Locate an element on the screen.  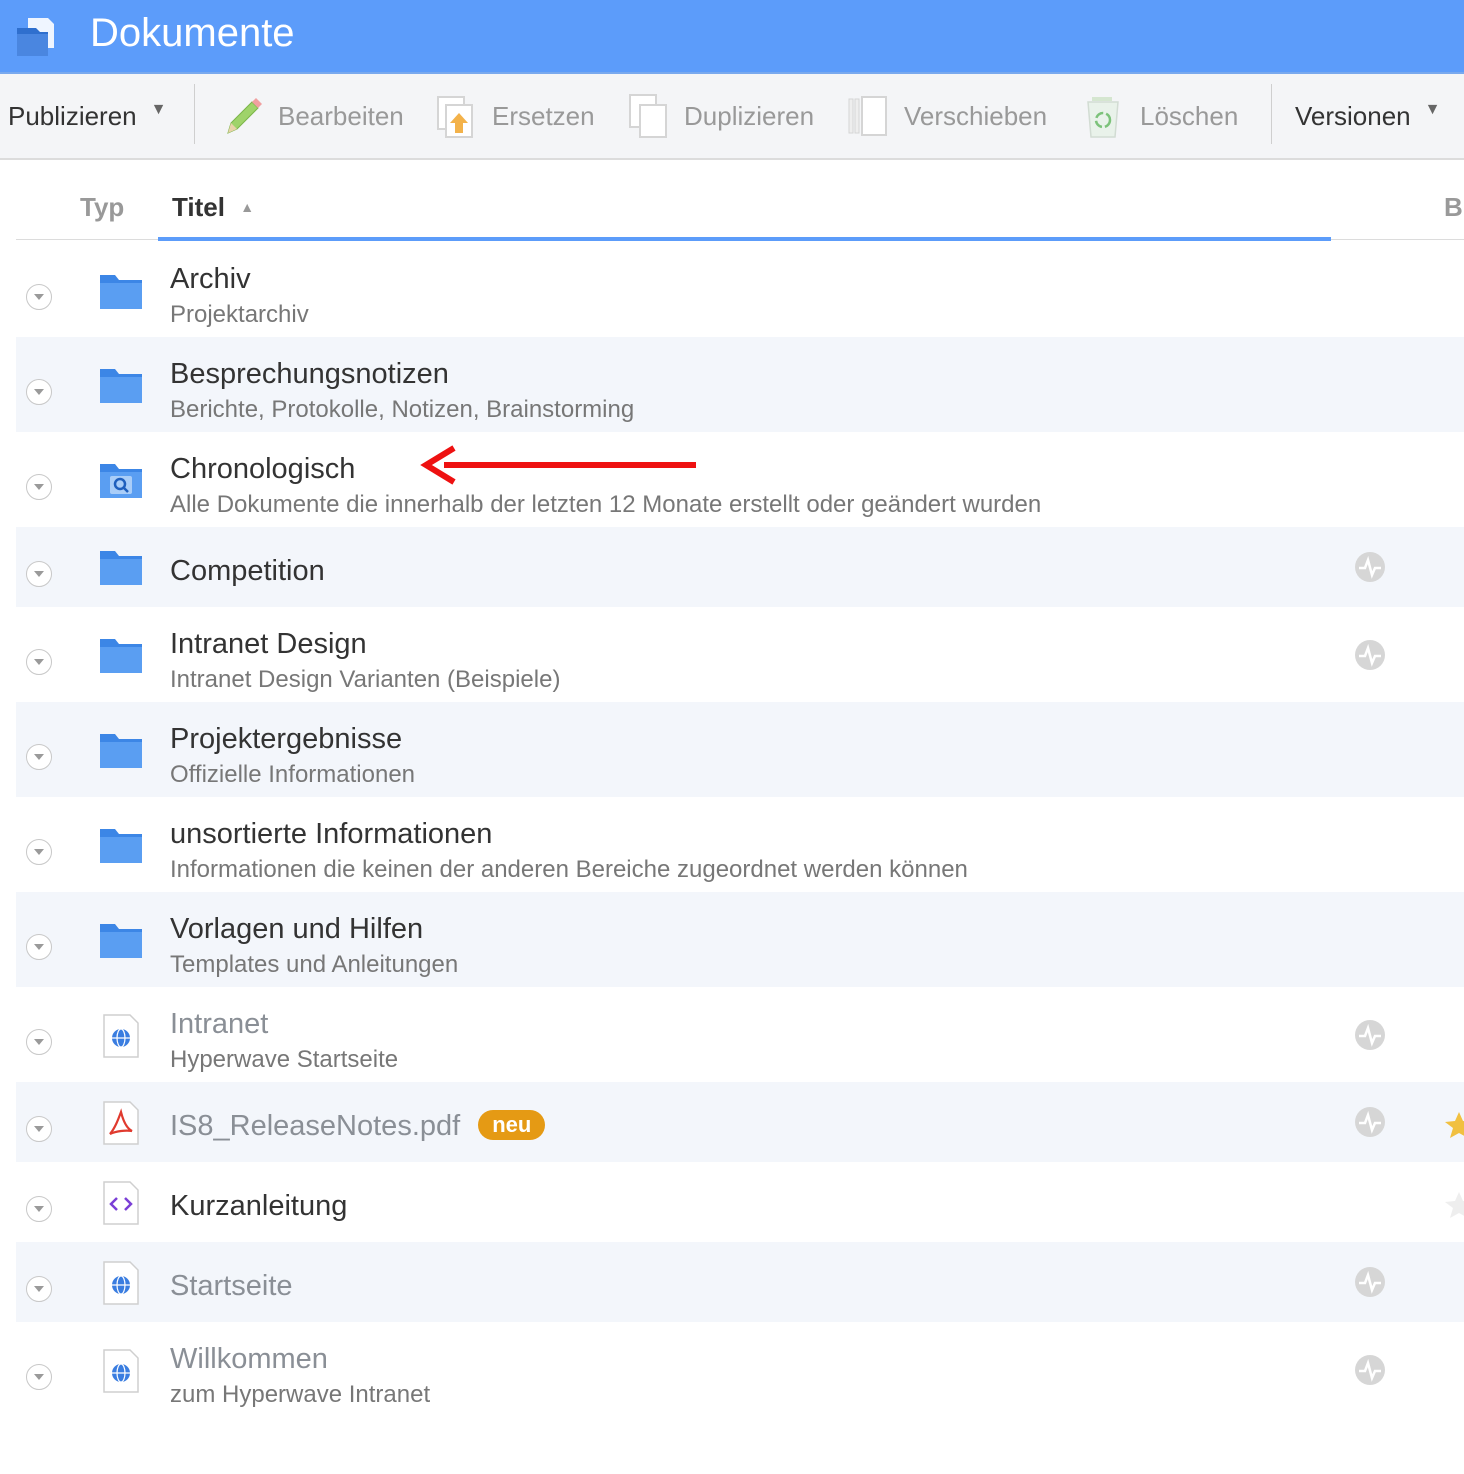
item-title: Competition is located at coordinates (247, 571).